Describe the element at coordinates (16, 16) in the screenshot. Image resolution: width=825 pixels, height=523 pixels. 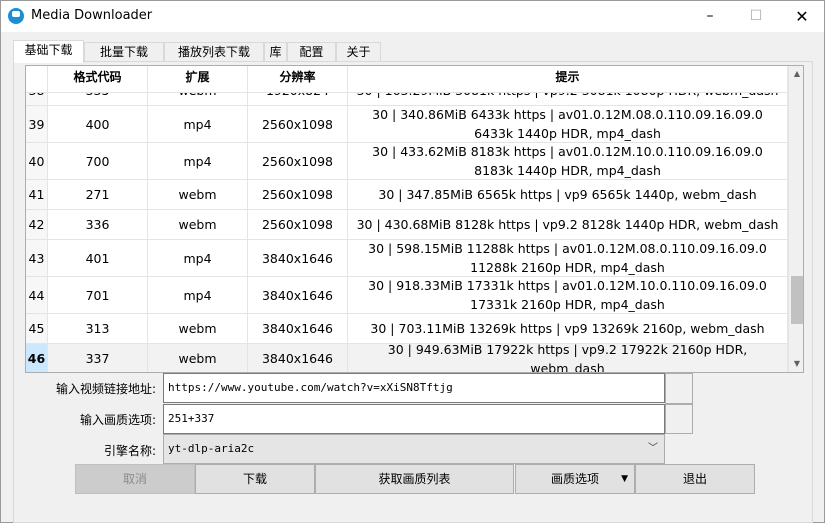
I see `app-logo-icon` at that location.